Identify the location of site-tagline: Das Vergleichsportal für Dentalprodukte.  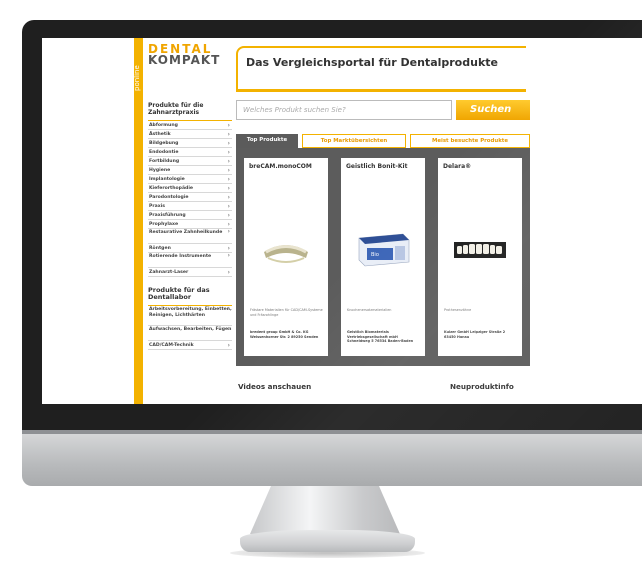
(372, 62).